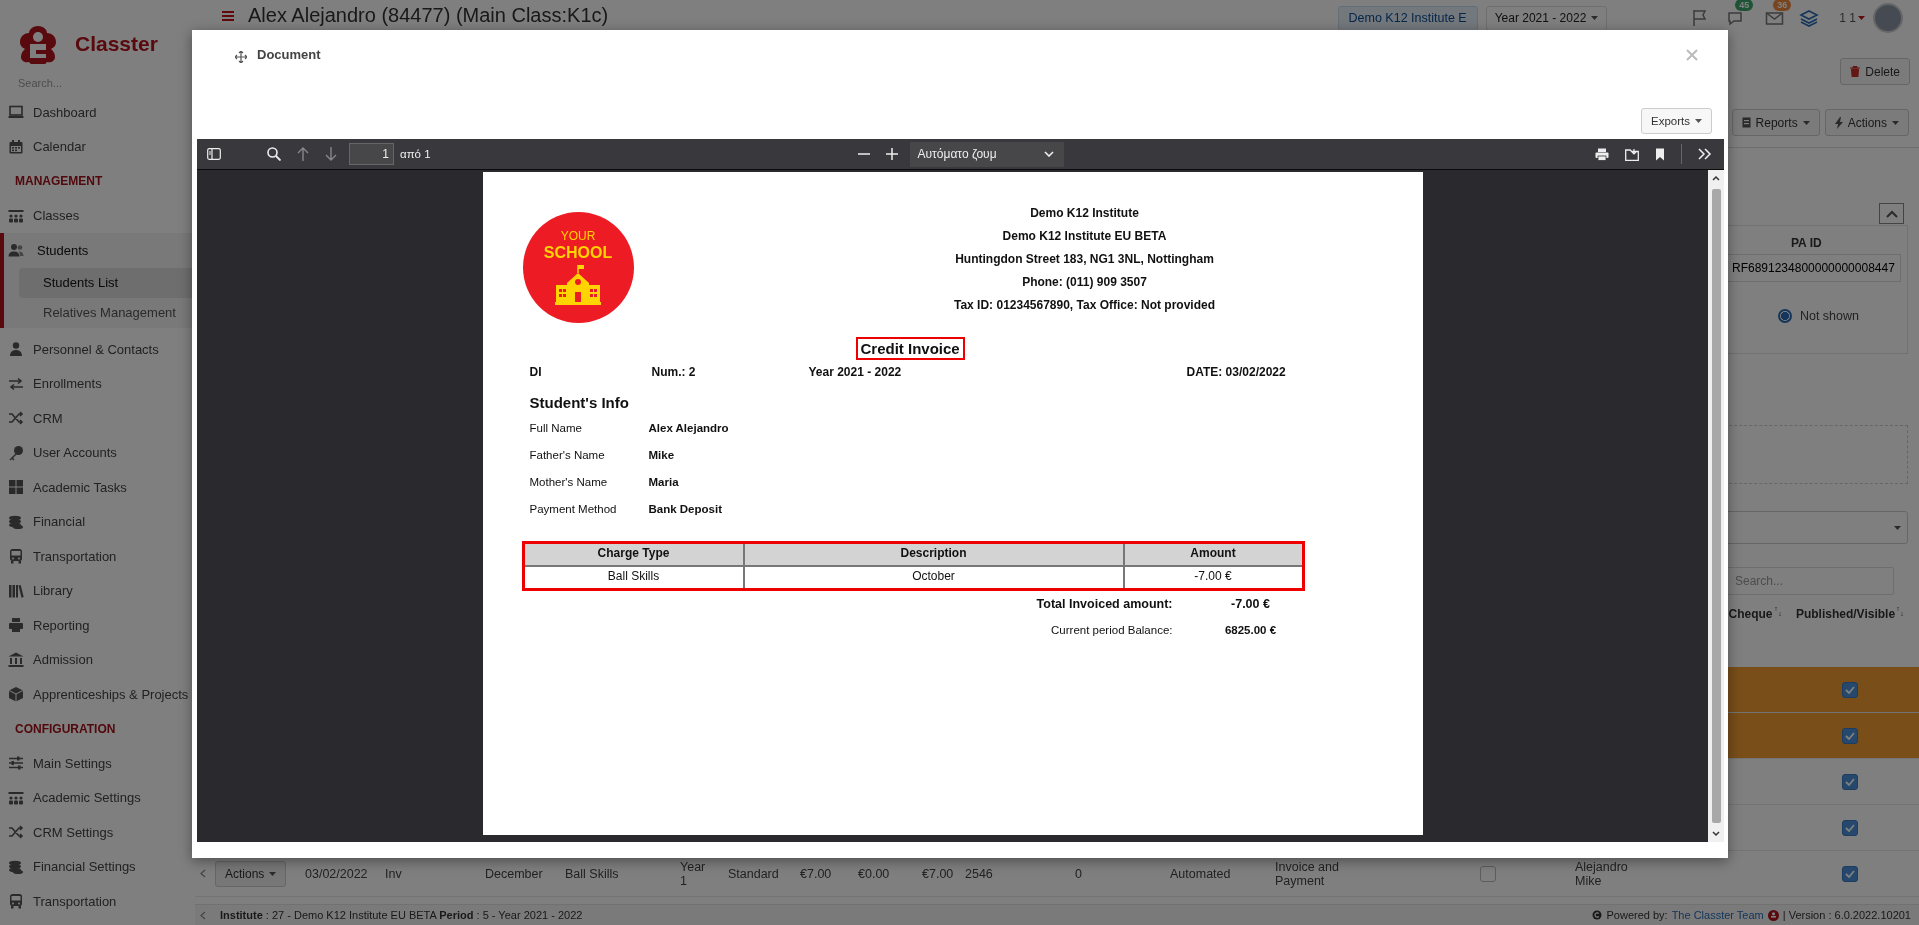  Describe the element at coordinates (1692, 55) in the screenshot. I see `close-icon` at that location.